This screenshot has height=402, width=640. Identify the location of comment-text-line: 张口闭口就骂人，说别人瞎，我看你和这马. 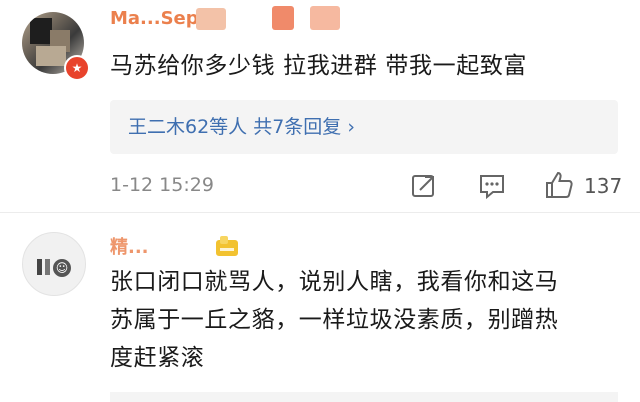
(334, 282).